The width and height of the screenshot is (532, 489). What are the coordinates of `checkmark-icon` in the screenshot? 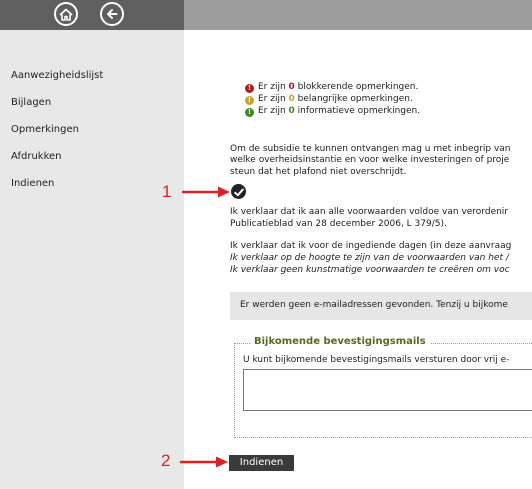 It's located at (238, 191).